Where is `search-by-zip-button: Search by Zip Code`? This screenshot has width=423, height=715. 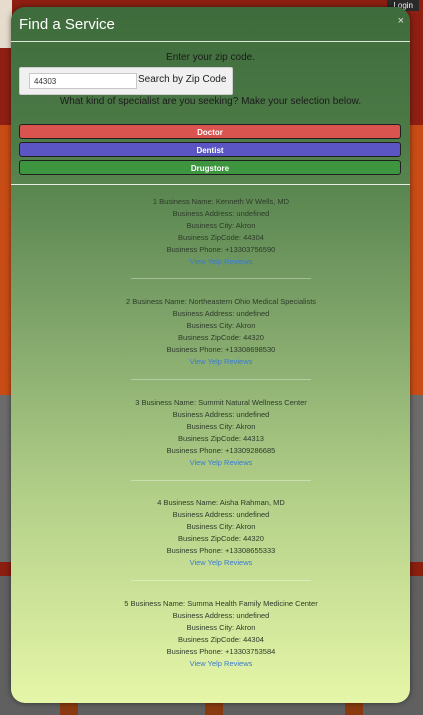 search-by-zip-button: Search by Zip Code is located at coordinates (182, 79).